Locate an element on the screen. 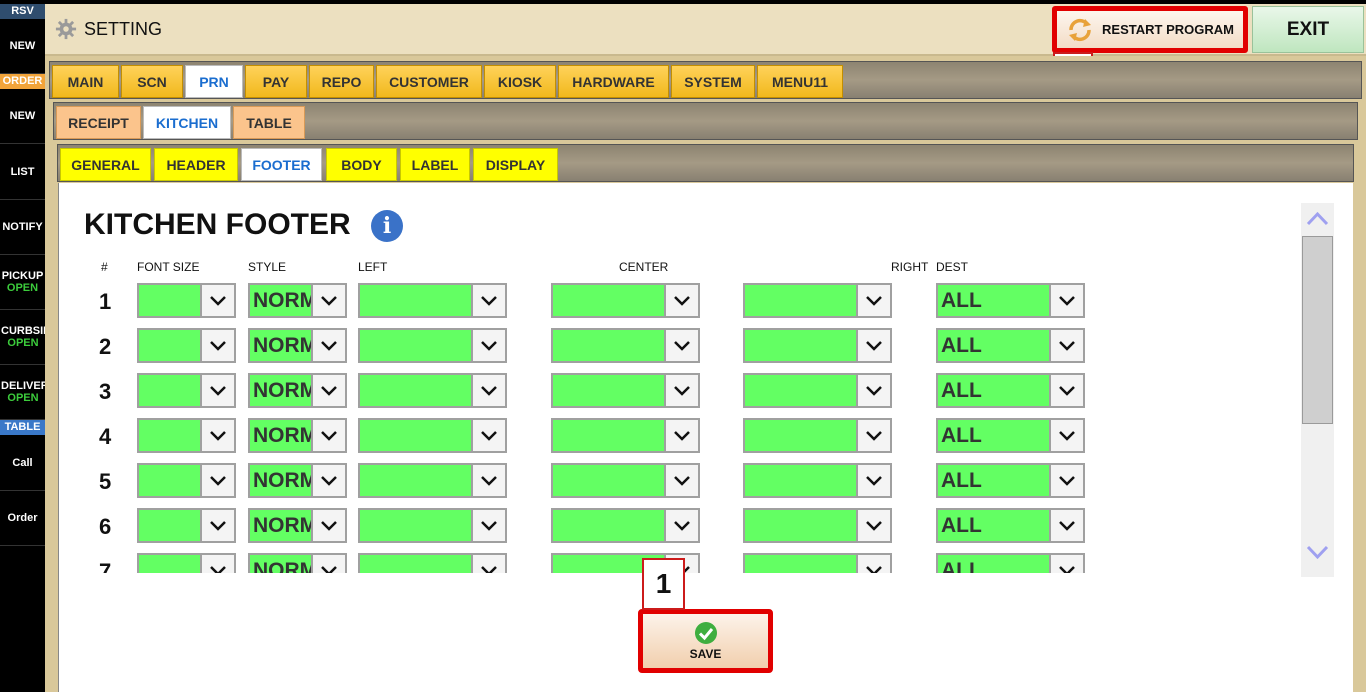  list-button: LIST is located at coordinates (22, 172).